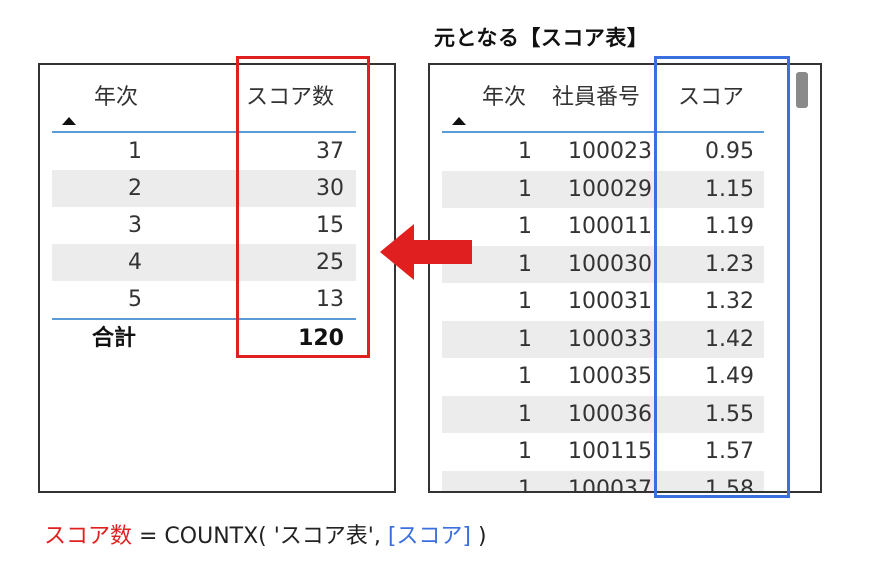 The width and height of the screenshot is (876, 588). What do you see at coordinates (610, 451) in the screenshot?
I see `employee-id-cell: 100115` at bounding box center [610, 451].